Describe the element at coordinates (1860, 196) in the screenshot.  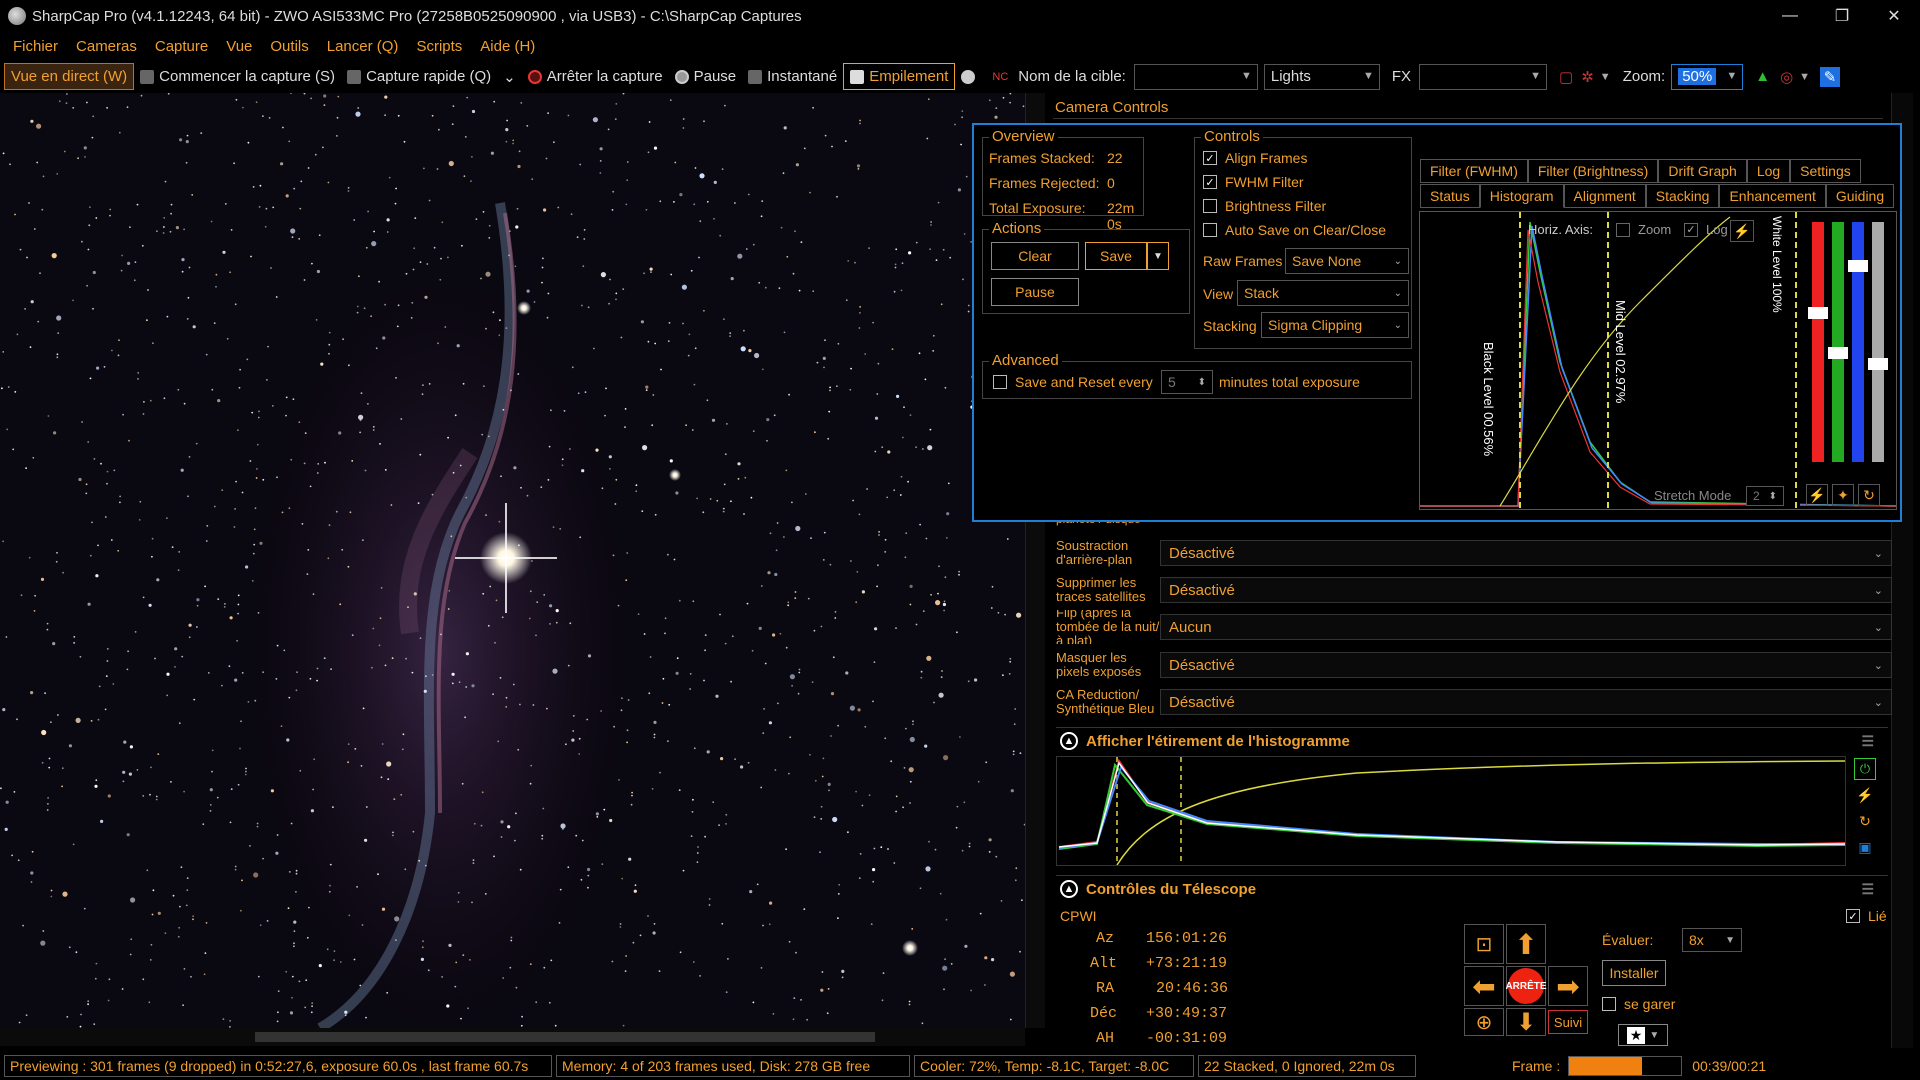
I see `tab-guiding: Guiding` at that location.